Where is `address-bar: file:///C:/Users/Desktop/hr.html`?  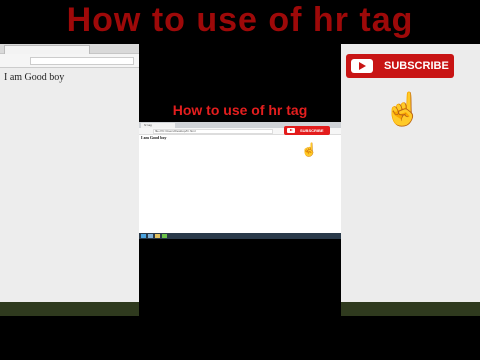
address-bar: file:///C:/Users/Desktop/hr.html is located at coordinates (213, 131).